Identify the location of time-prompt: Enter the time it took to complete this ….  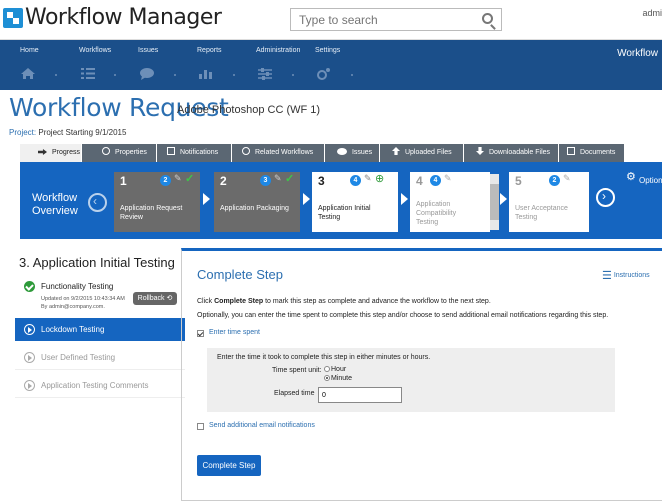
(324, 357).